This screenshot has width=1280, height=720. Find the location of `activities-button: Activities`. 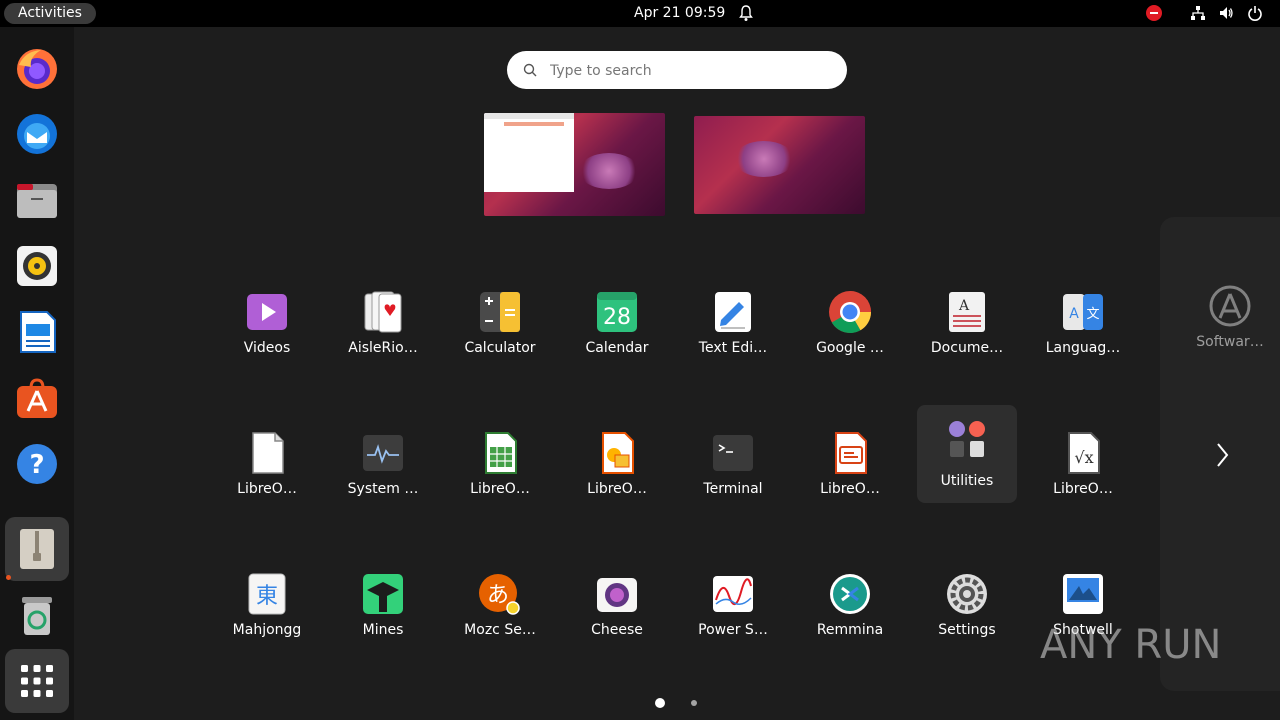

activities-button: Activities is located at coordinates (50, 13).